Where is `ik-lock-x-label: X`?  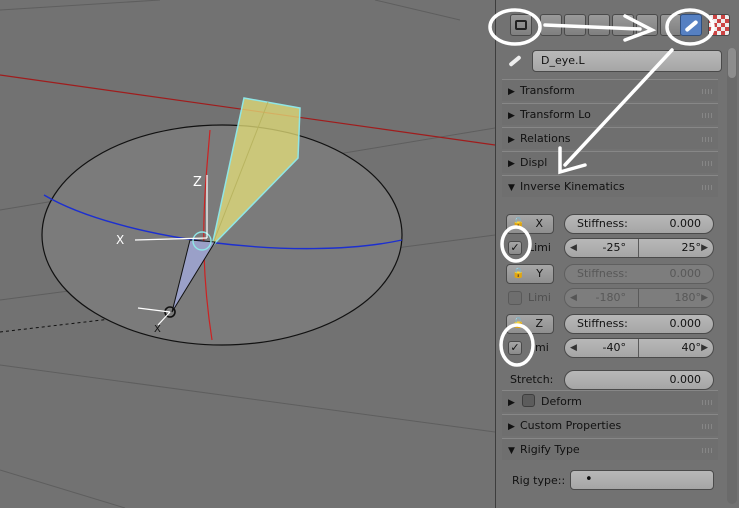
ik-lock-x-label: X is located at coordinates (539, 223).